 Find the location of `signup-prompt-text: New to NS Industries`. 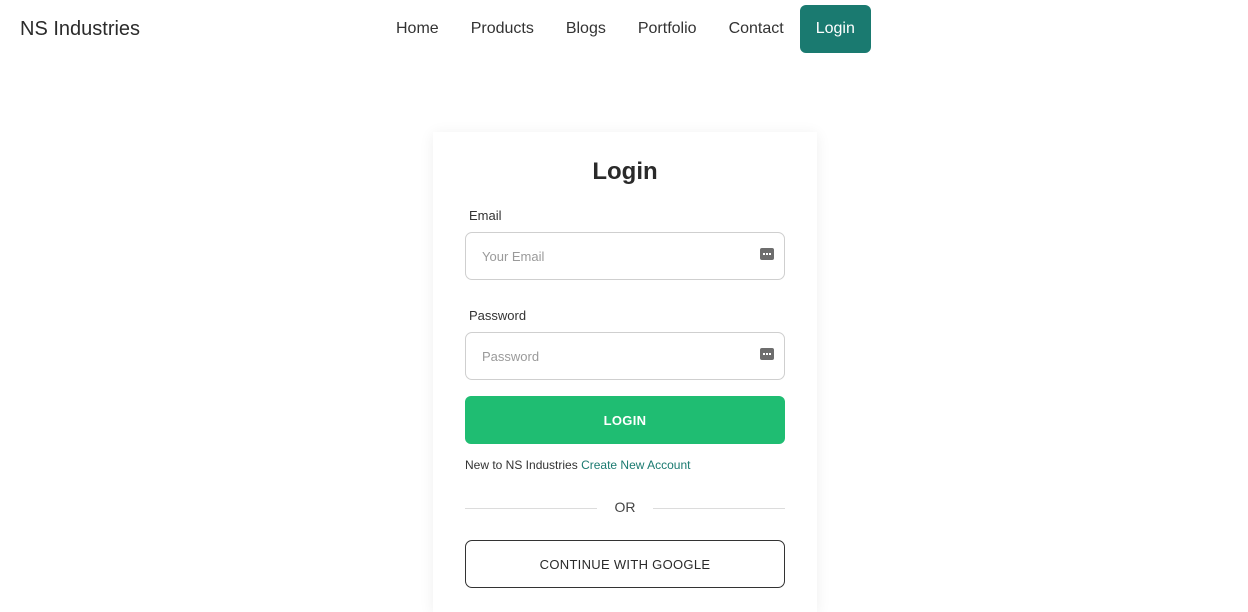

signup-prompt-text: New to NS Industries is located at coordinates (521, 465).